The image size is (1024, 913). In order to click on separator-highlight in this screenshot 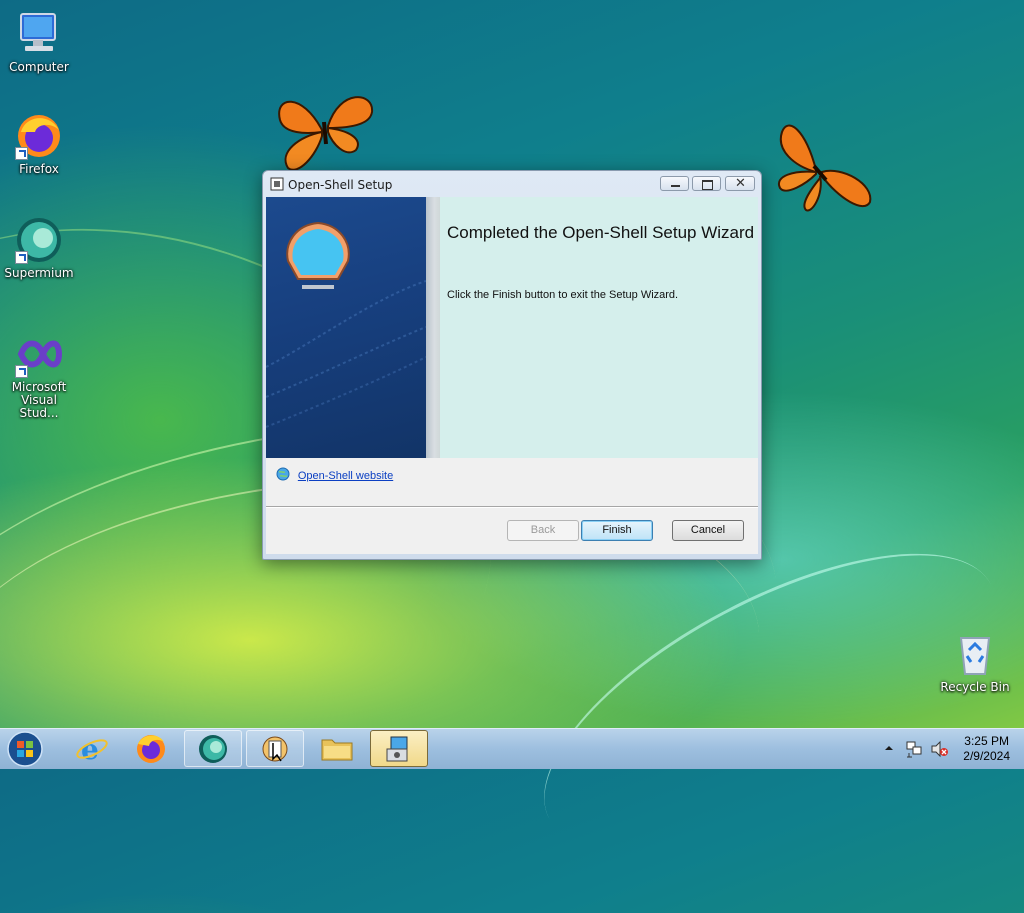, I will do `click(512, 507)`.